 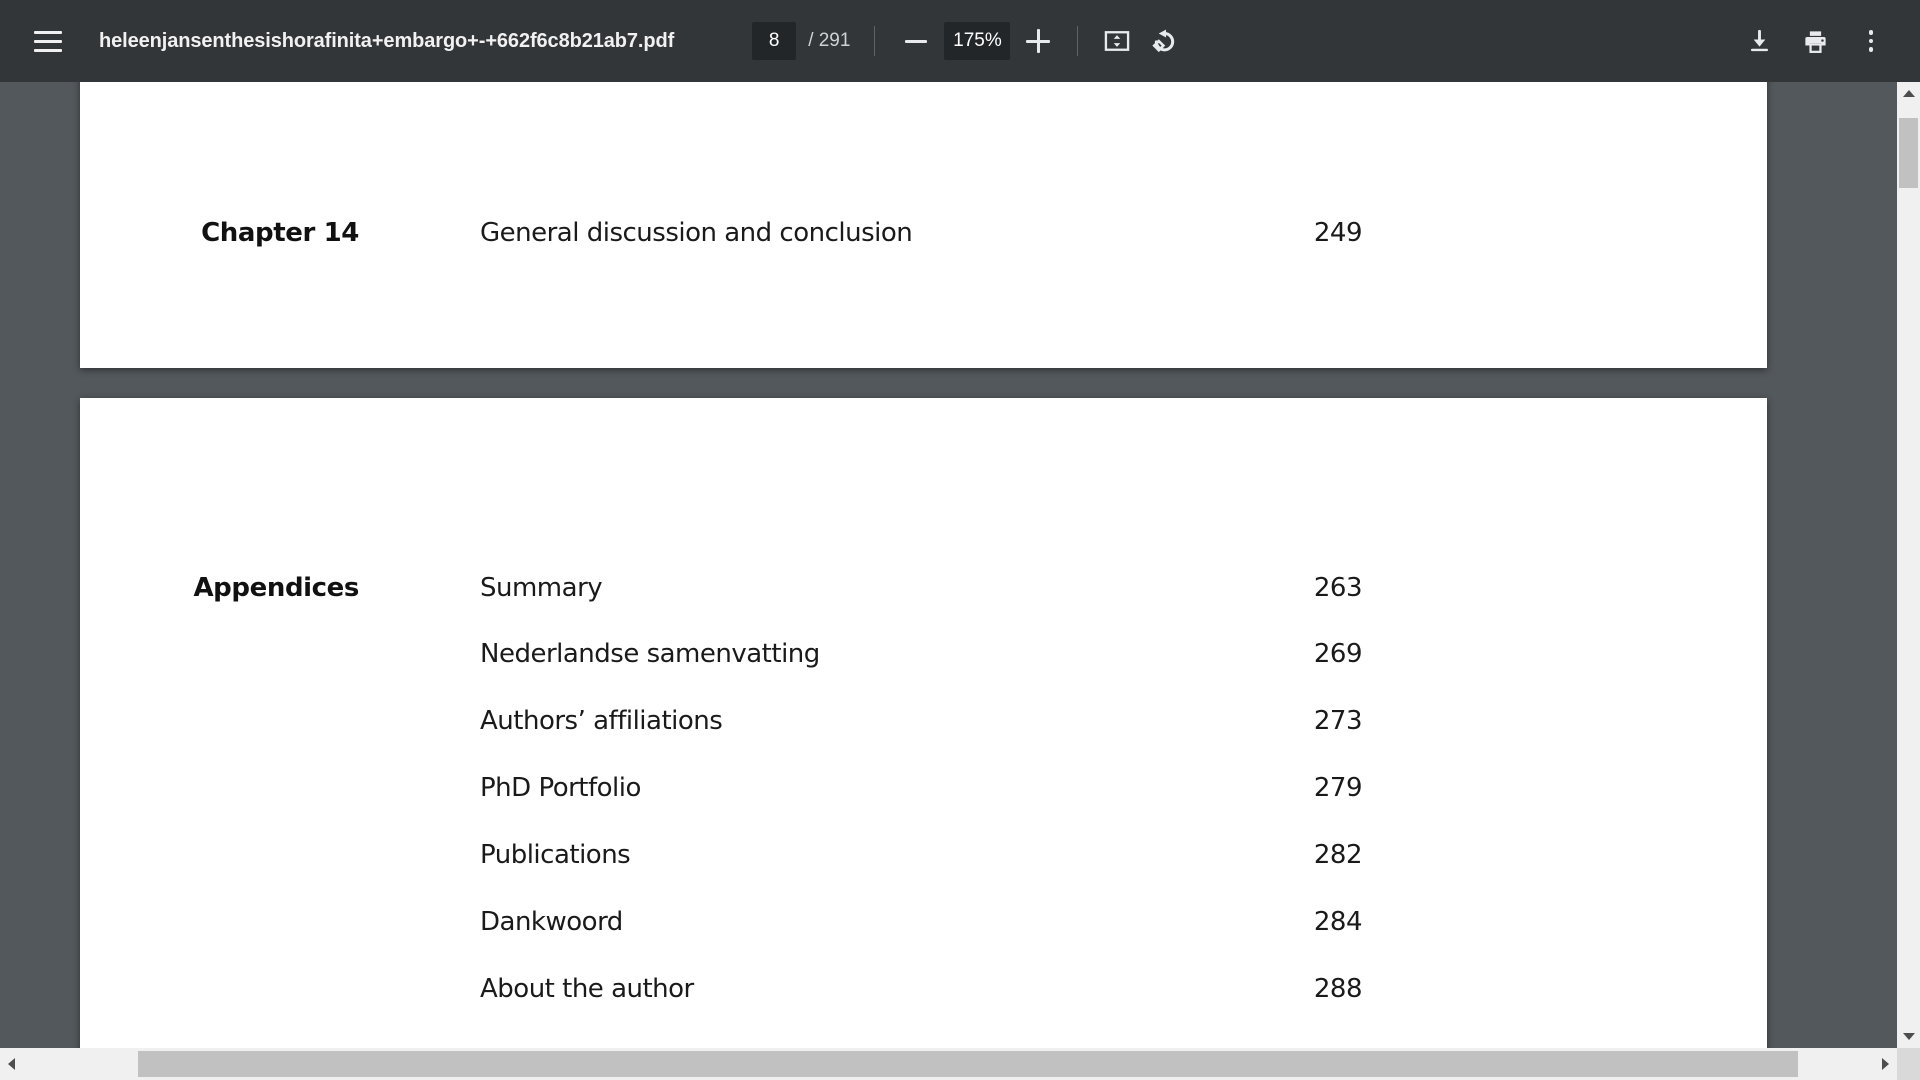 What do you see at coordinates (280, 233) in the screenshot?
I see `toc-entry-label: Chapter 14` at bounding box center [280, 233].